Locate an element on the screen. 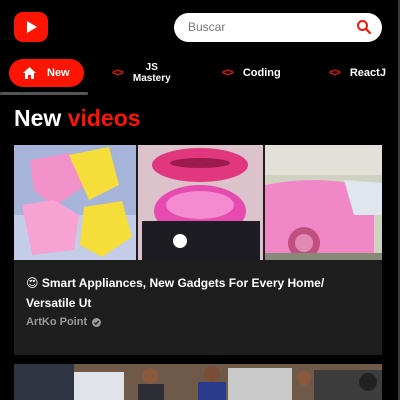 The width and height of the screenshot is (400, 400). video-thumbnail is located at coordinates (198, 382).